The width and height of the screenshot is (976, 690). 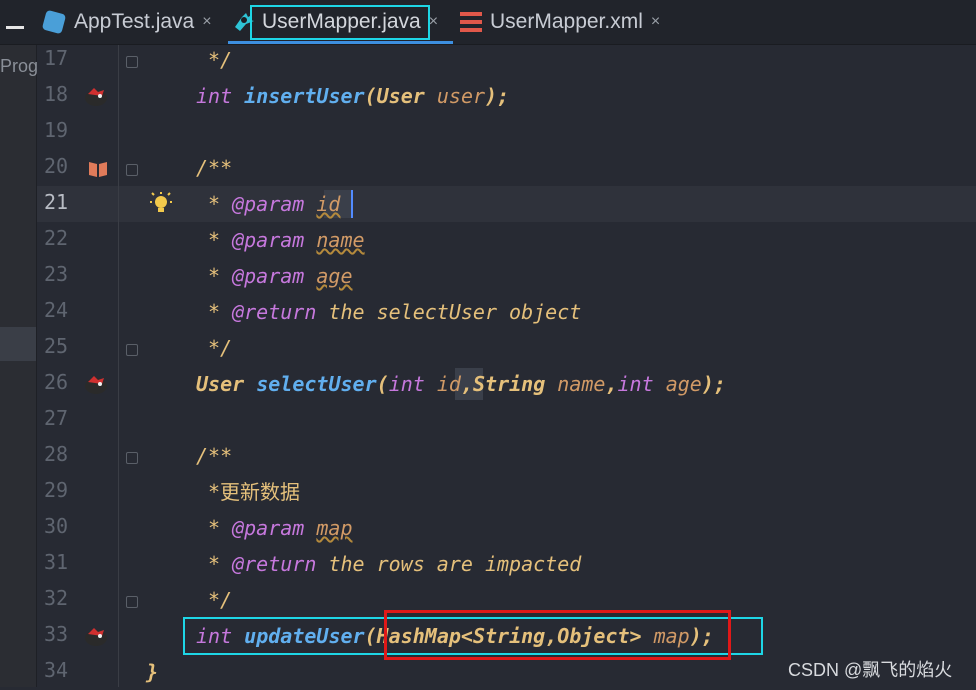 I want to click on comment: *更新数据, so click(x=254, y=492).